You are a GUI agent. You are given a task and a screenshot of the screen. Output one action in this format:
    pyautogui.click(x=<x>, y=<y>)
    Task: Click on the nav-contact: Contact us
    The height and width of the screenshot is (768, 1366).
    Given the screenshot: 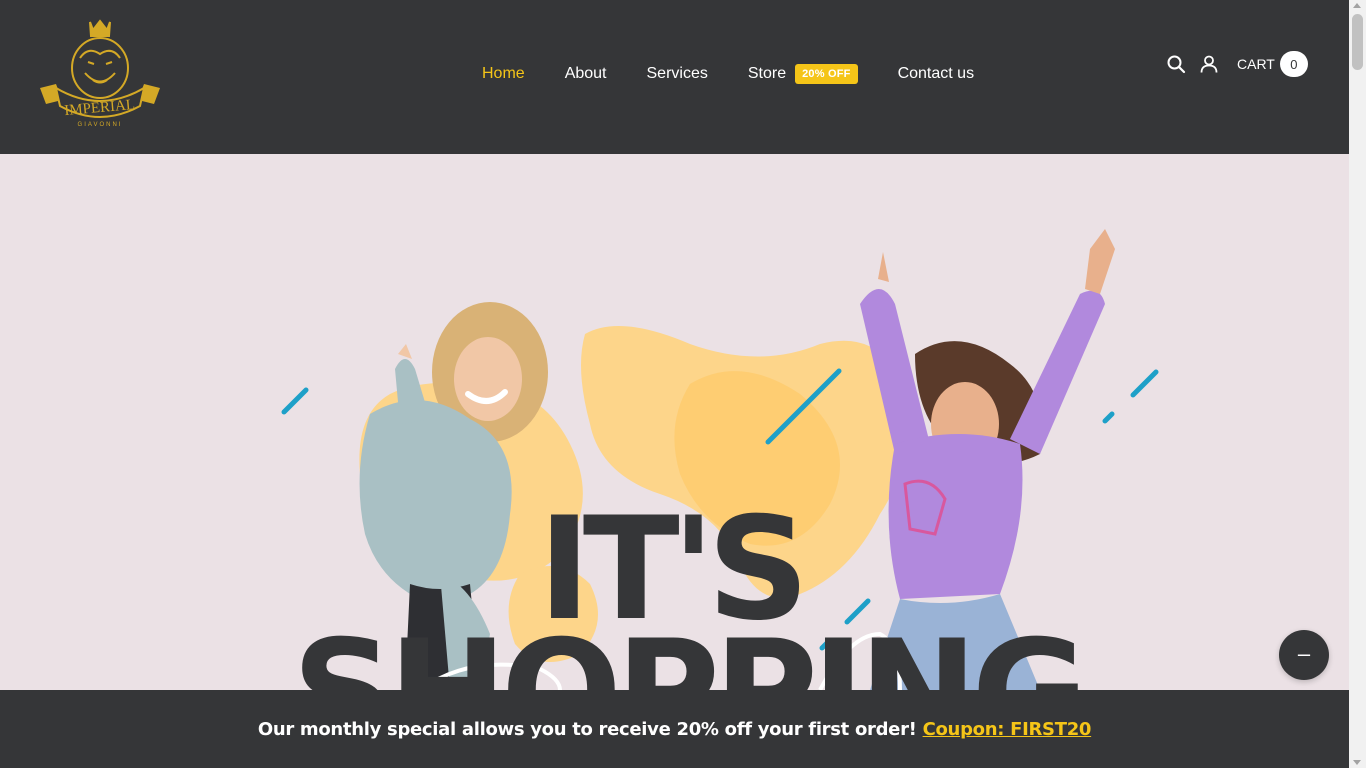 What is the action you would take?
    pyautogui.click(x=936, y=74)
    